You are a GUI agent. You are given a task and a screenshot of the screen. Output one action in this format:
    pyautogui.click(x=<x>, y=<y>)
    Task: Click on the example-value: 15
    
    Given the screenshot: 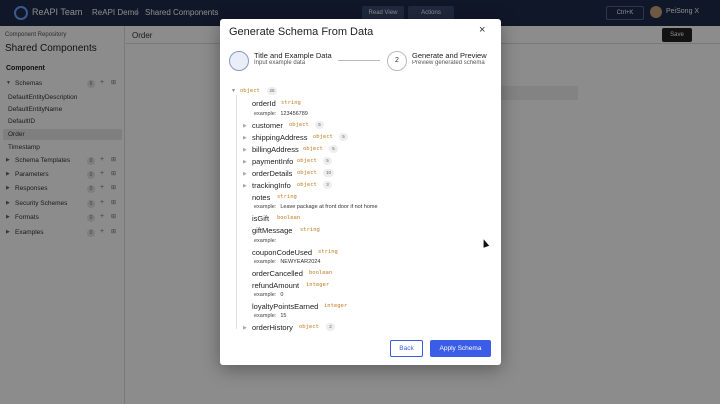 What is the action you would take?
    pyautogui.click(x=283, y=316)
    